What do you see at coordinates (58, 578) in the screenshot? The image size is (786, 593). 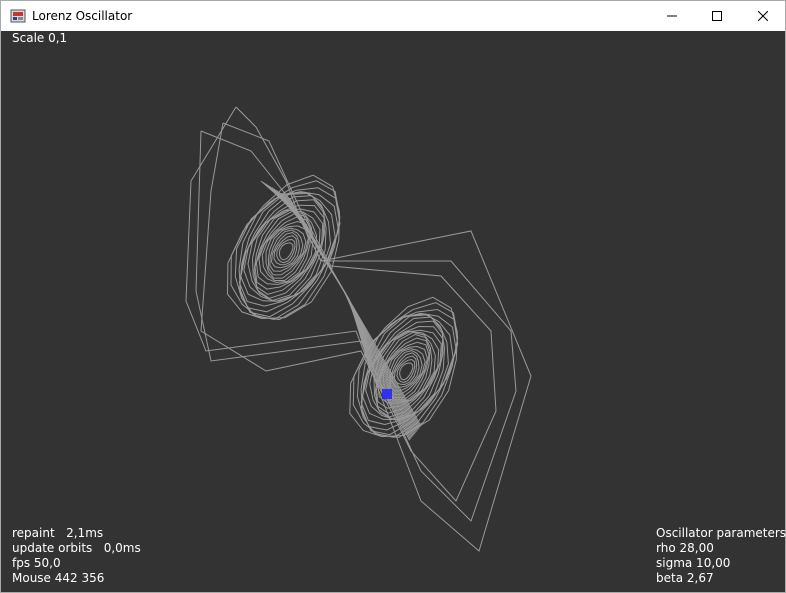 I see `mouse-position-stat: Mouse 442 356` at bounding box center [58, 578].